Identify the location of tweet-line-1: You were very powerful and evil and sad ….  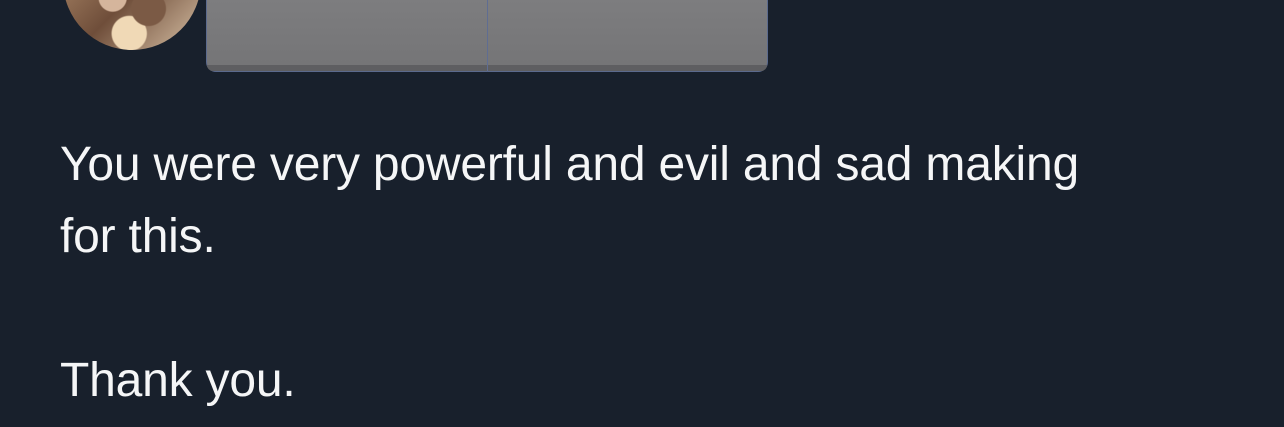
(569, 164).